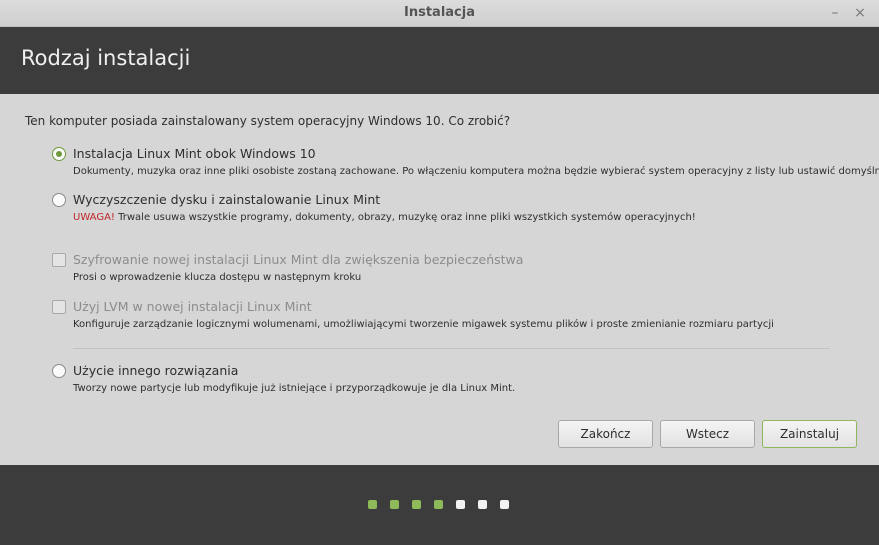 This screenshot has height=545, width=879. I want to click on page-header: Rodzaj instalacji, so click(439, 60).